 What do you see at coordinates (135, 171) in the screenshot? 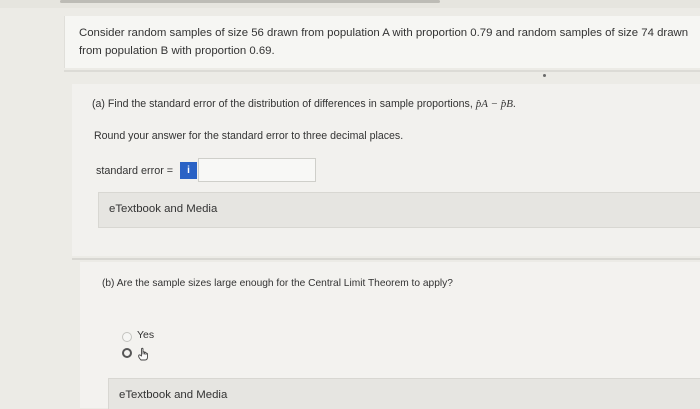
I see `standard-error-label: standard error =` at bounding box center [135, 171].